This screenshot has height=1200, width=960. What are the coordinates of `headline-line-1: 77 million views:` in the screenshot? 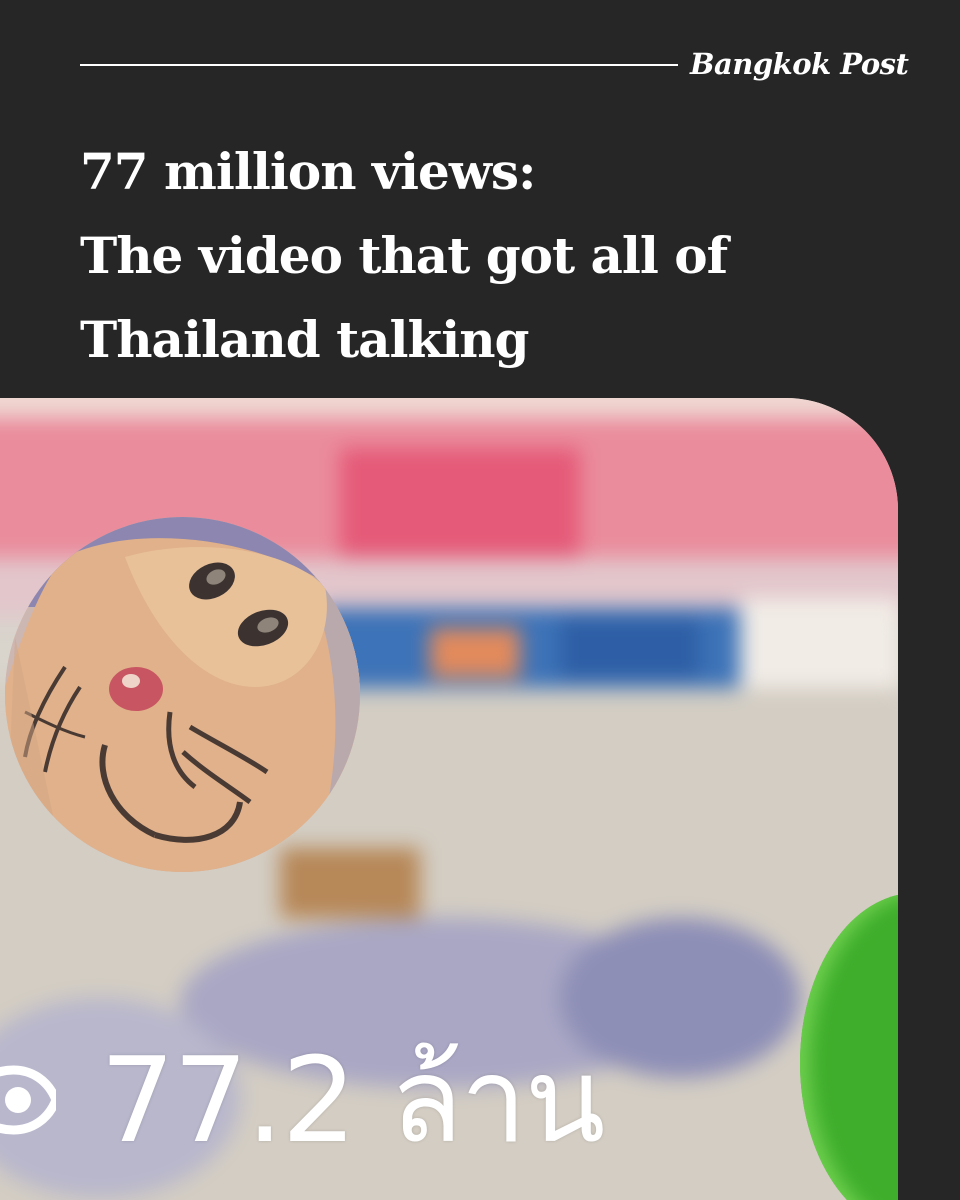 It's located at (308, 171).